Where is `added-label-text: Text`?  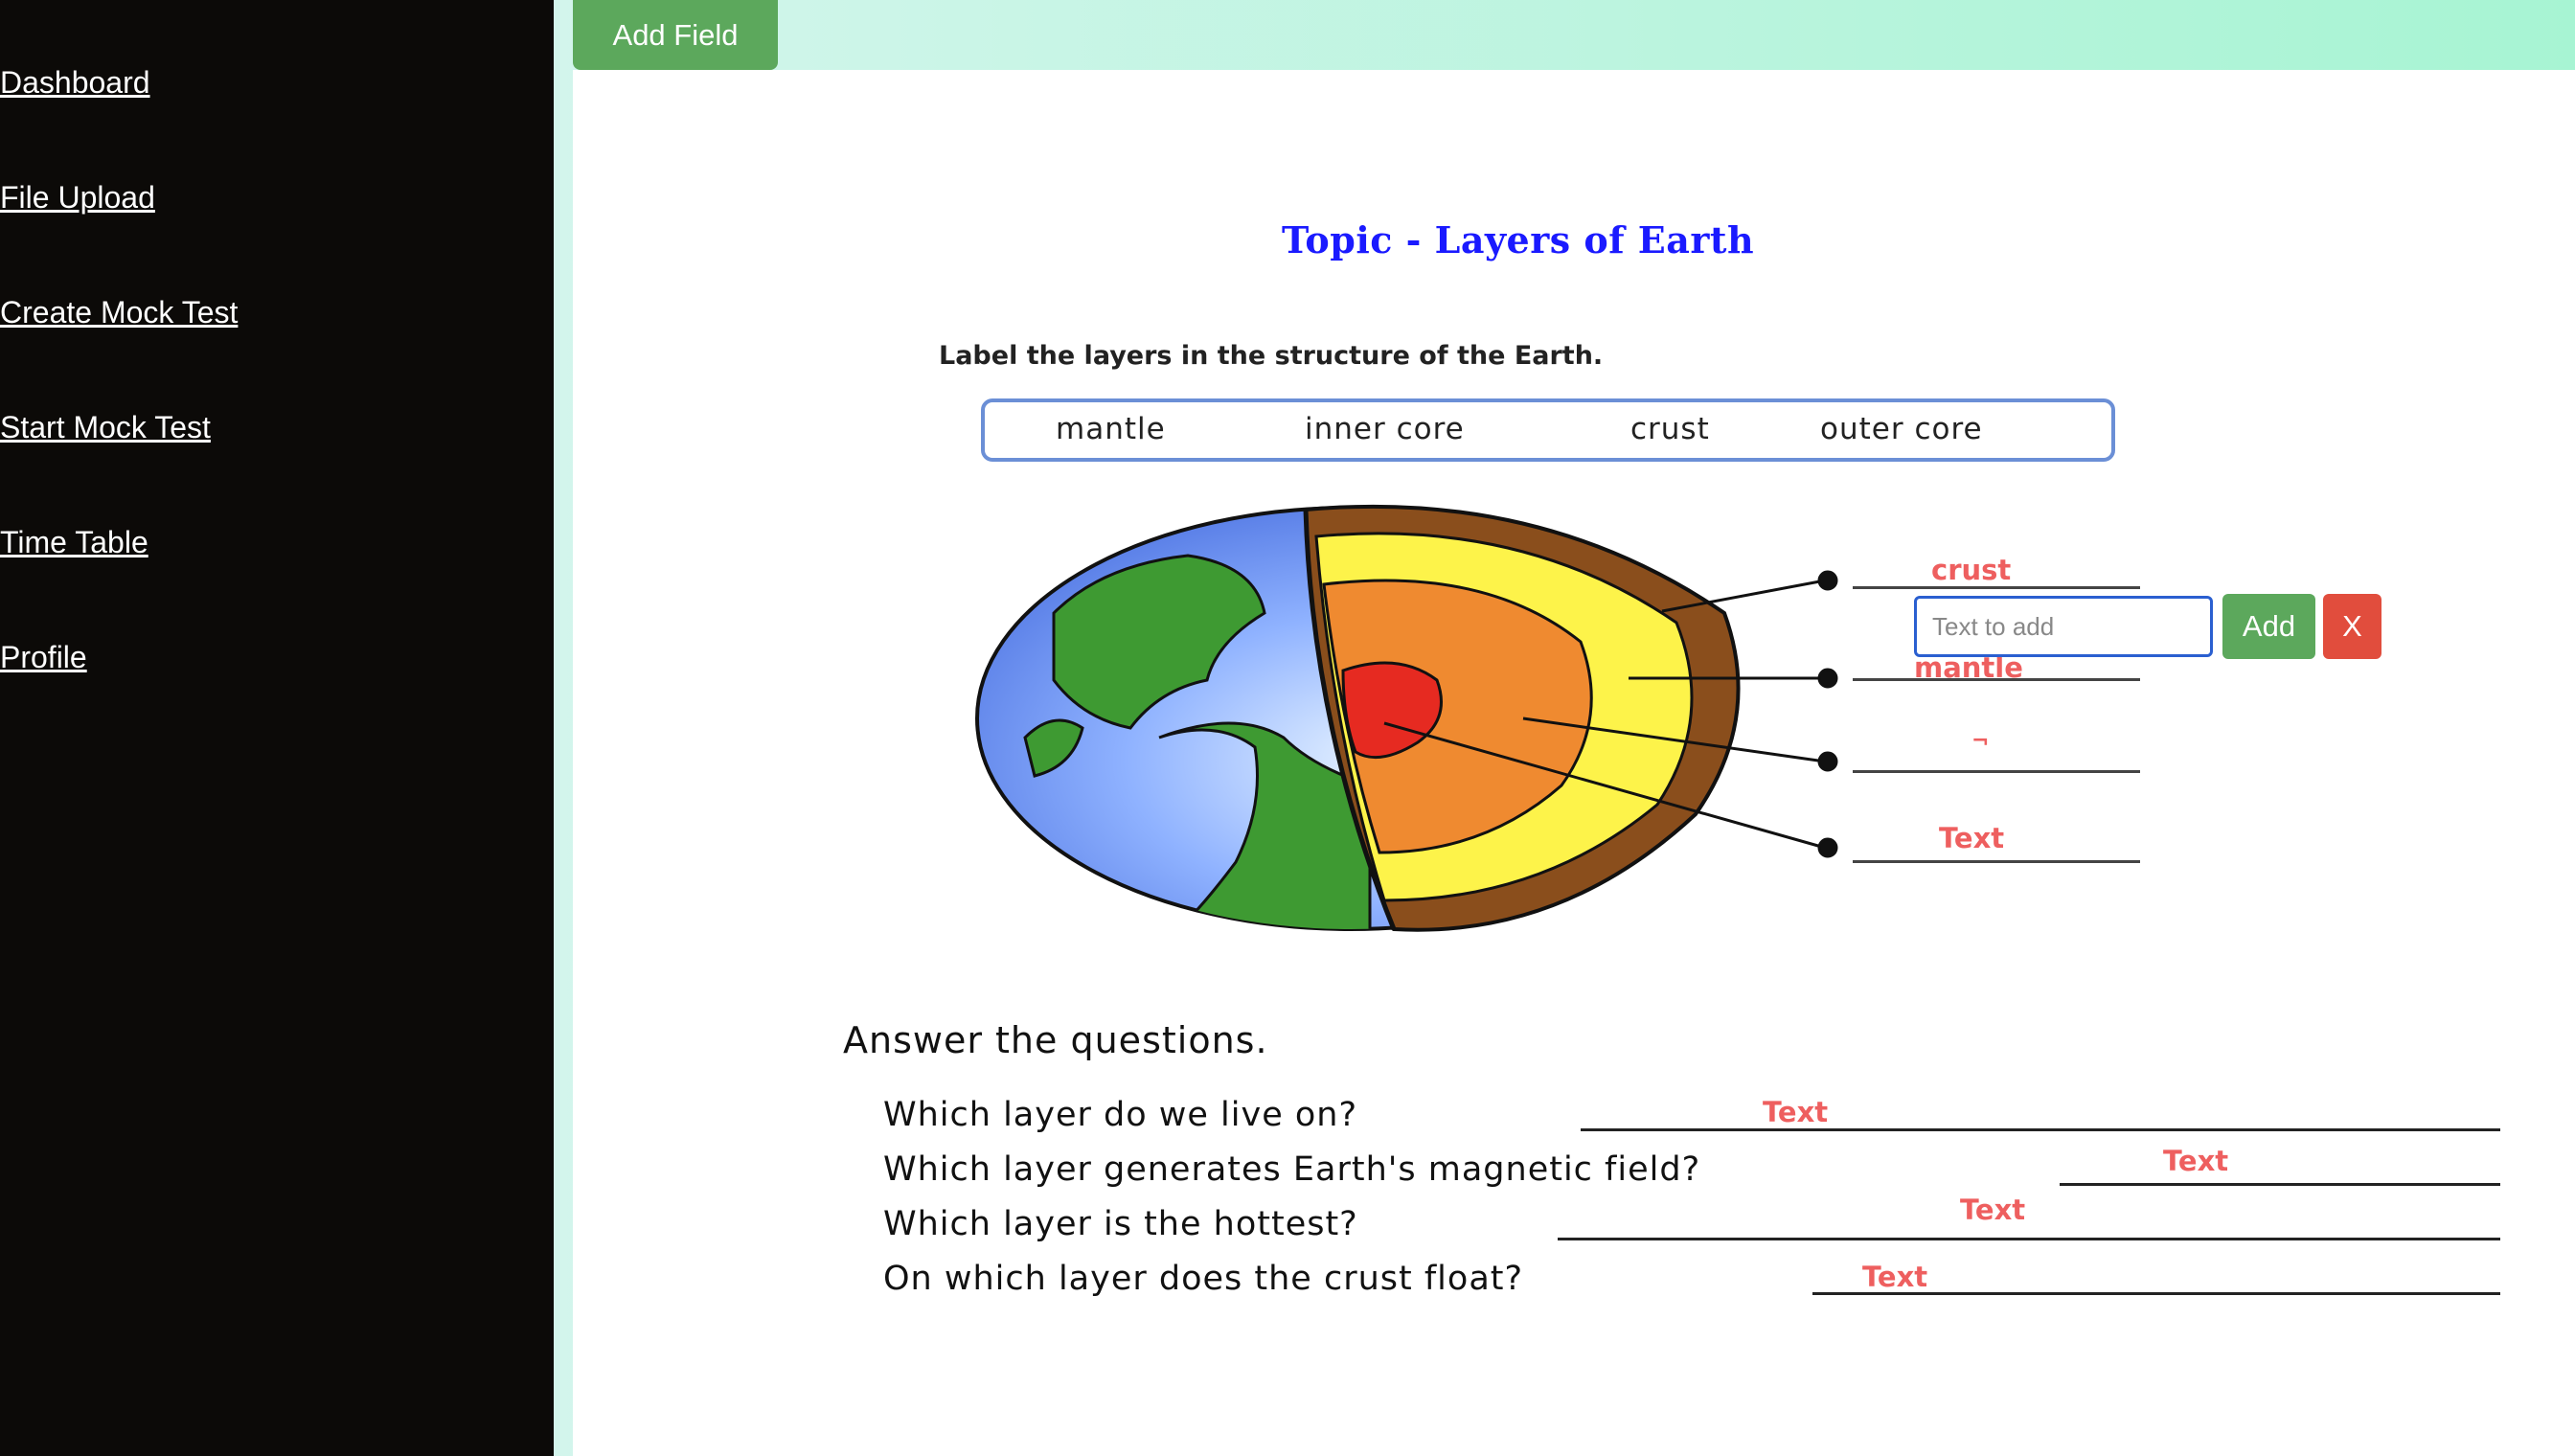
added-label-text: Text is located at coordinates (1971, 838).